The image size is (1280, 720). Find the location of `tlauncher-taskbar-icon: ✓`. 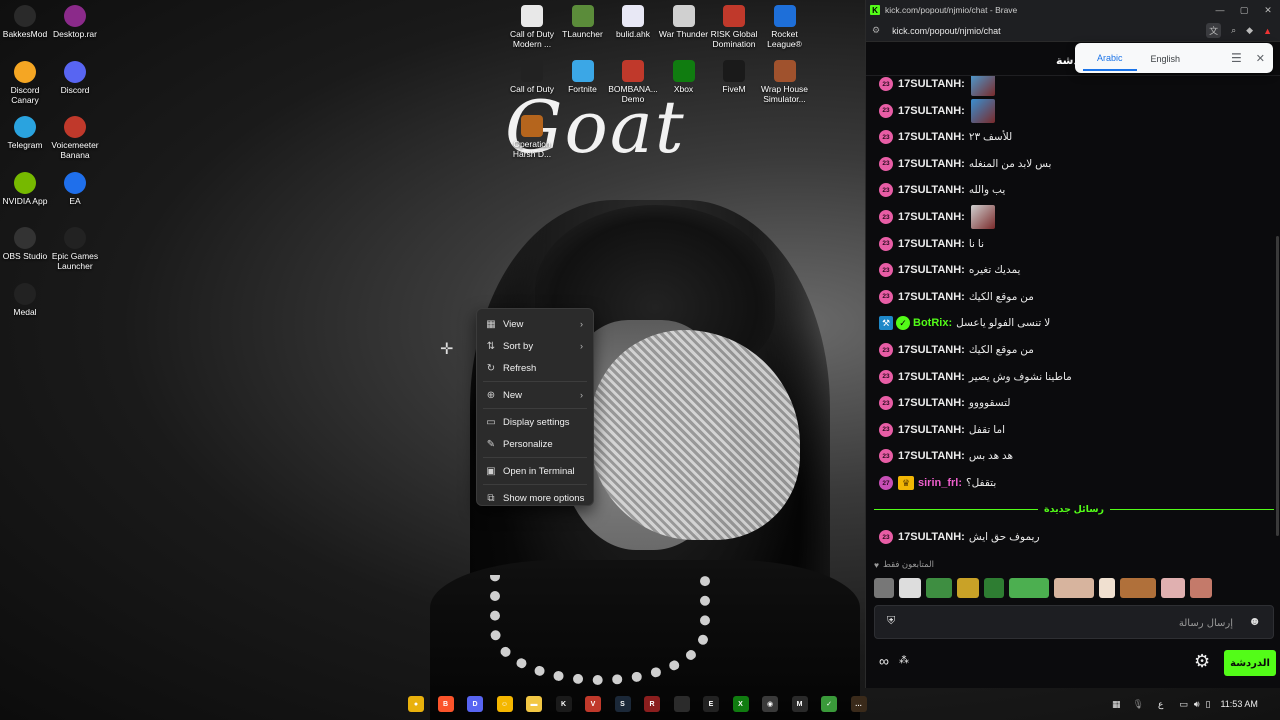

tlauncher-taskbar-icon: ✓ is located at coordinates (829, 704).